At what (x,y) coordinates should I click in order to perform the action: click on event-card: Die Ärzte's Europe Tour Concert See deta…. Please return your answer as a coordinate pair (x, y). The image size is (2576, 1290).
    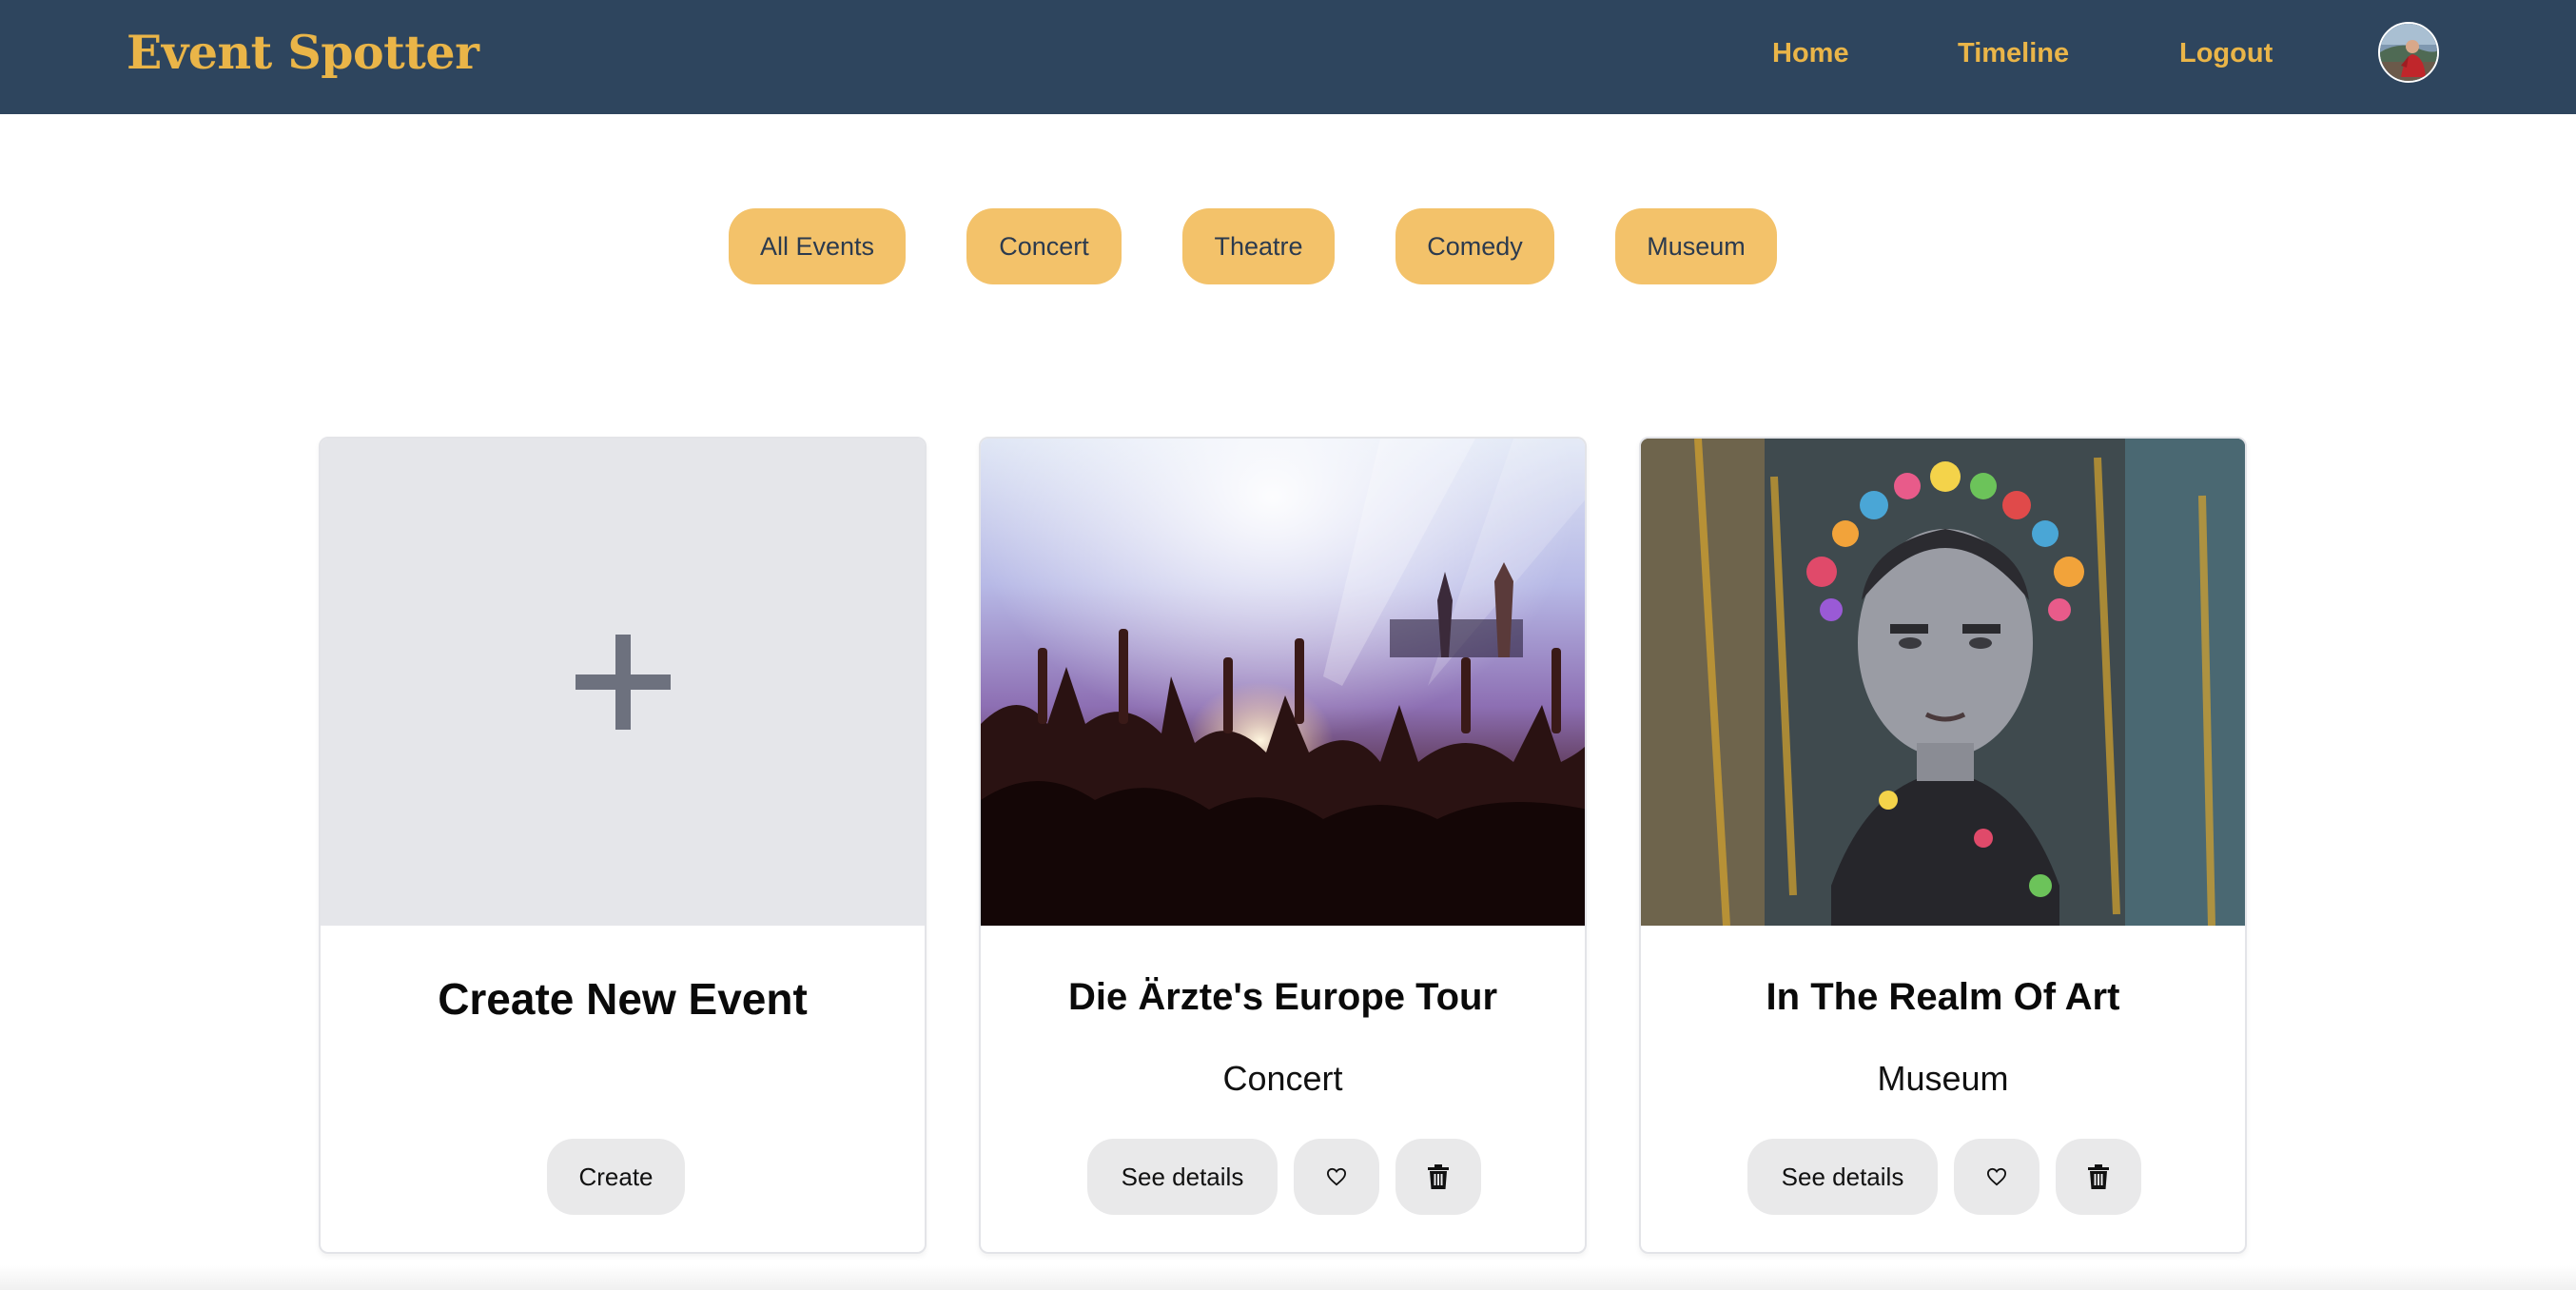
    Looking at the image, I should click on (1283, 845).